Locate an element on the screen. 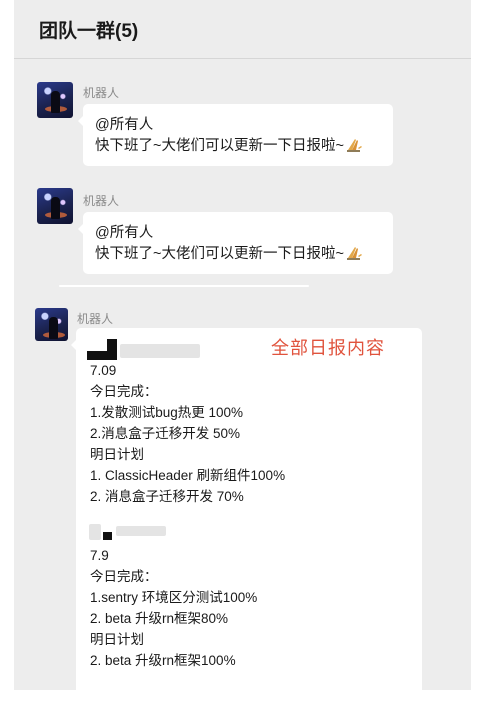  report-line: 2. 消息盒子迁移开发 70% is located at coordinates (167, 496).